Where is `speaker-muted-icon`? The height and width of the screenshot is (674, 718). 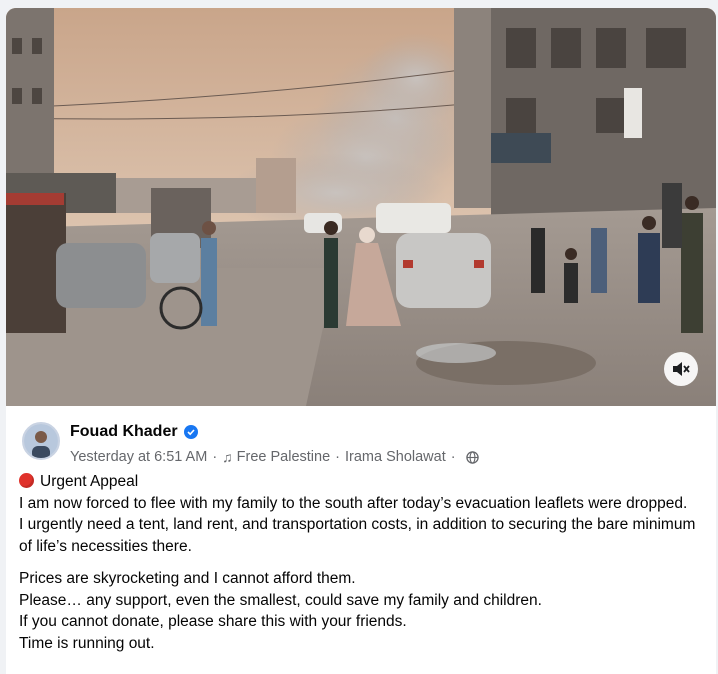
speaker-muted-icon is located at coordinates (681, 369).